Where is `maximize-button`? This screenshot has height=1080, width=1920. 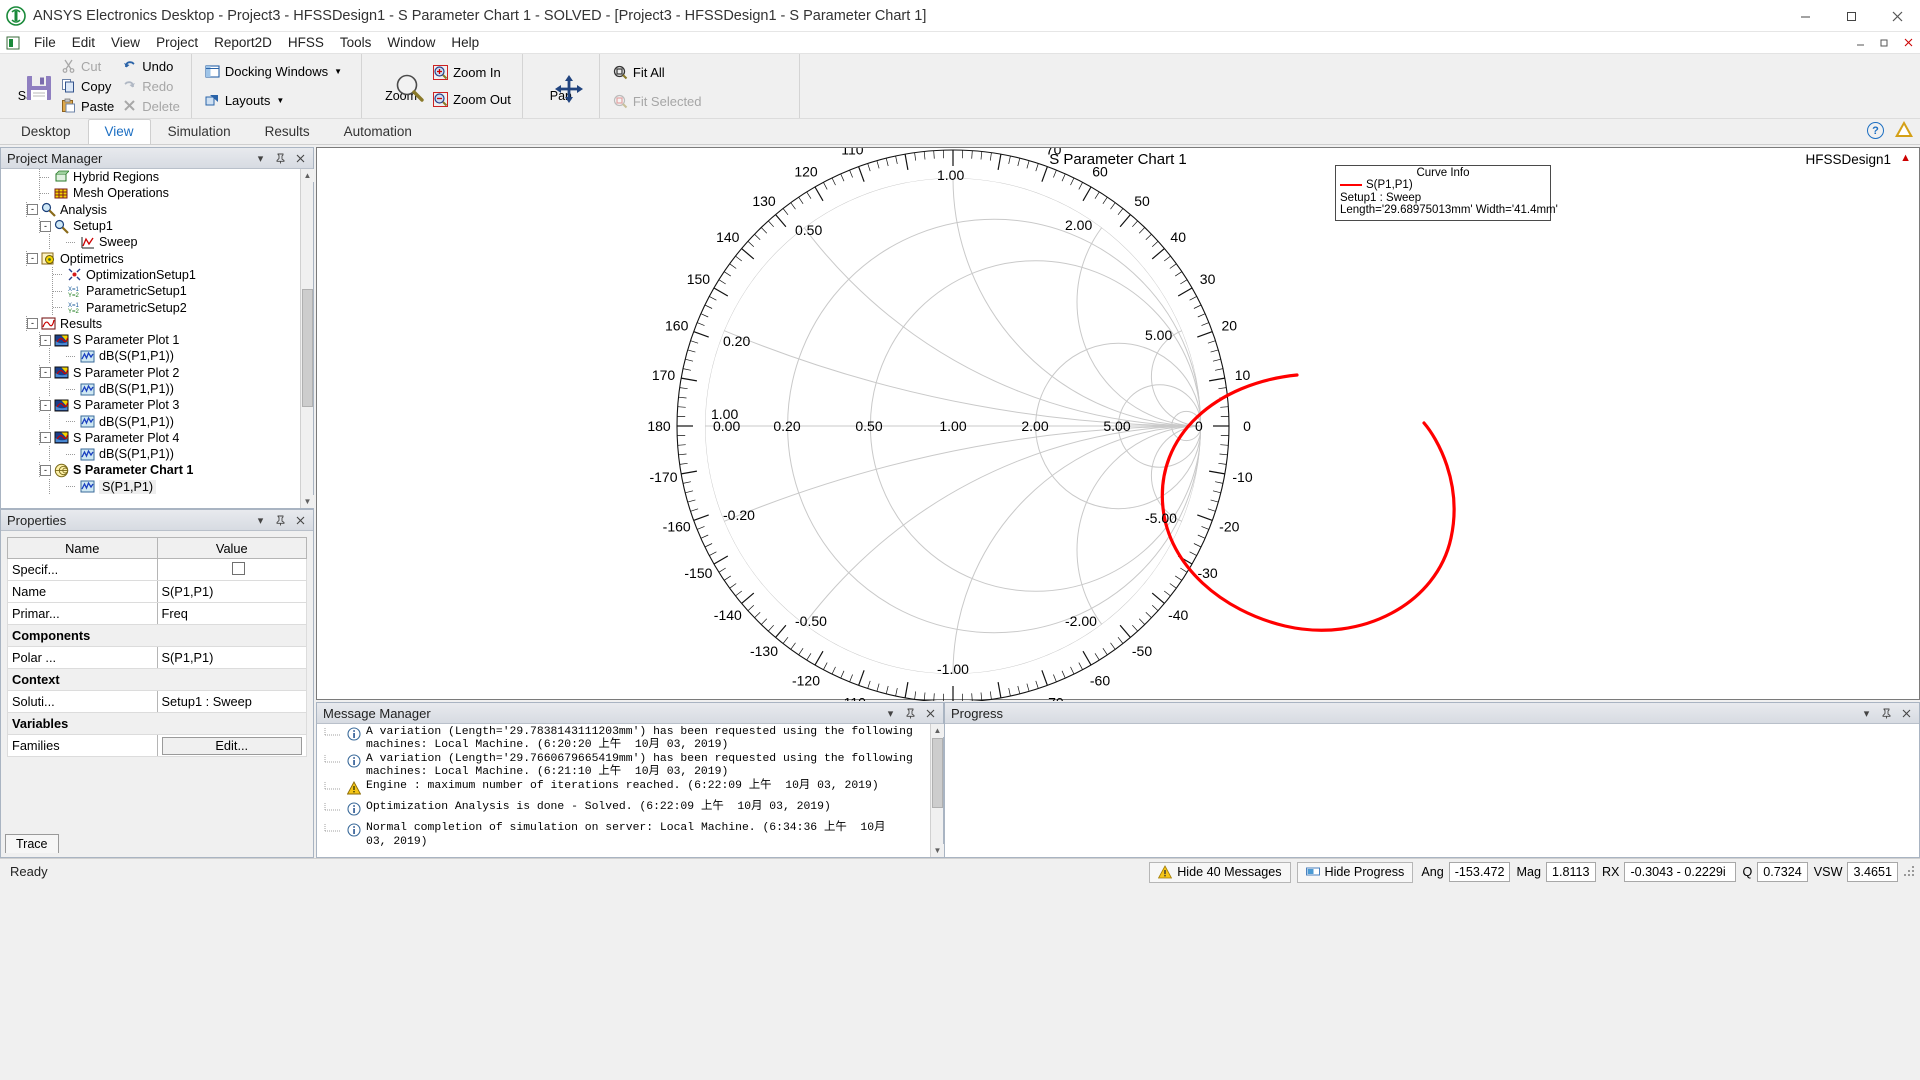 maximize-button is located at coordinates (1851, 16).